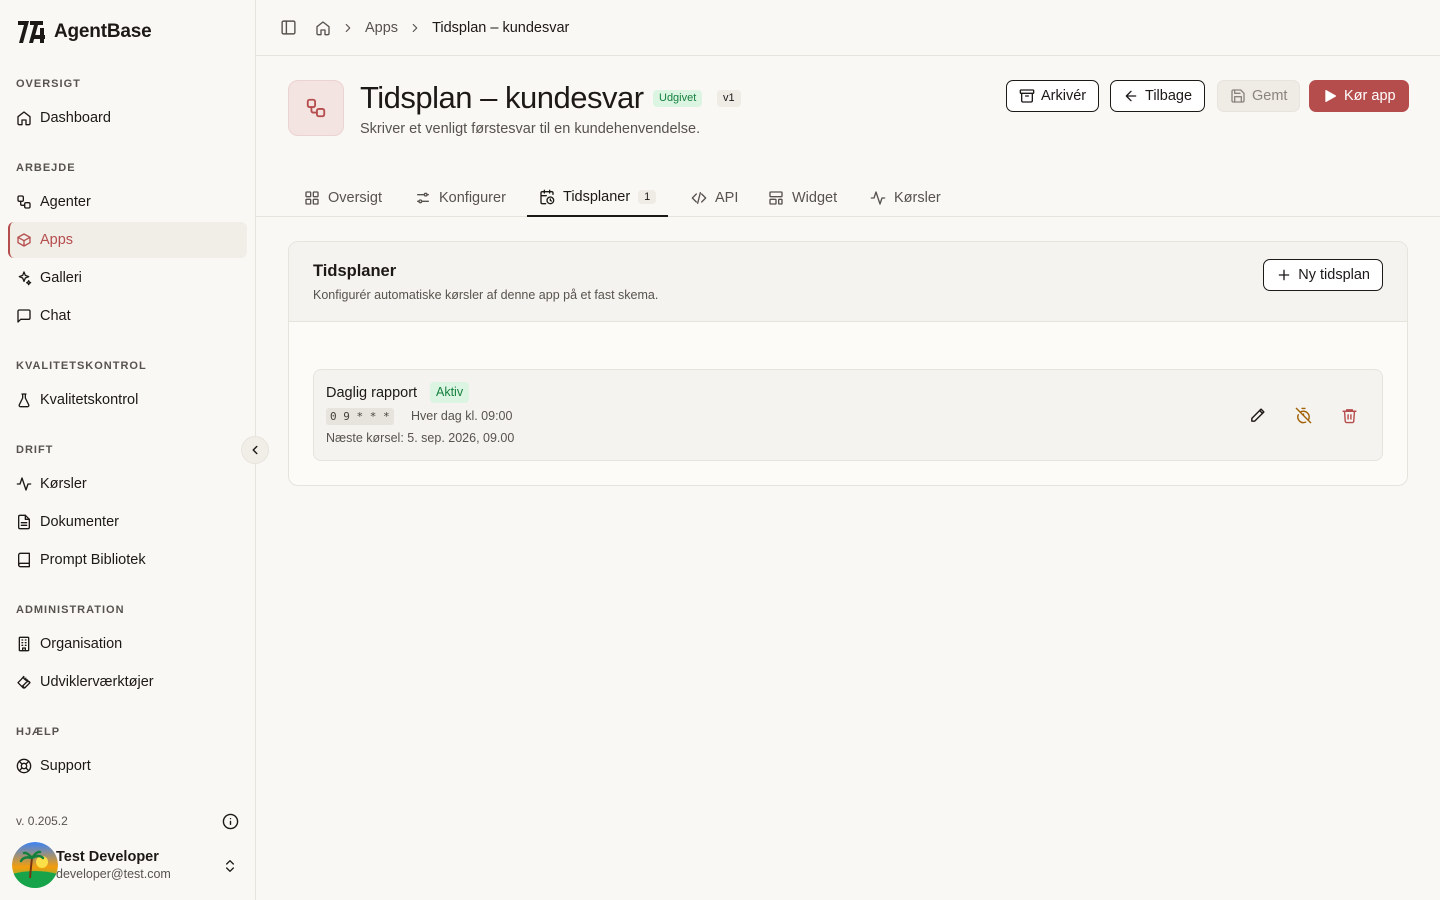  Describe the element at coordinates (776, 197) in the screenshot. I see `layout-template-icon` at that location.